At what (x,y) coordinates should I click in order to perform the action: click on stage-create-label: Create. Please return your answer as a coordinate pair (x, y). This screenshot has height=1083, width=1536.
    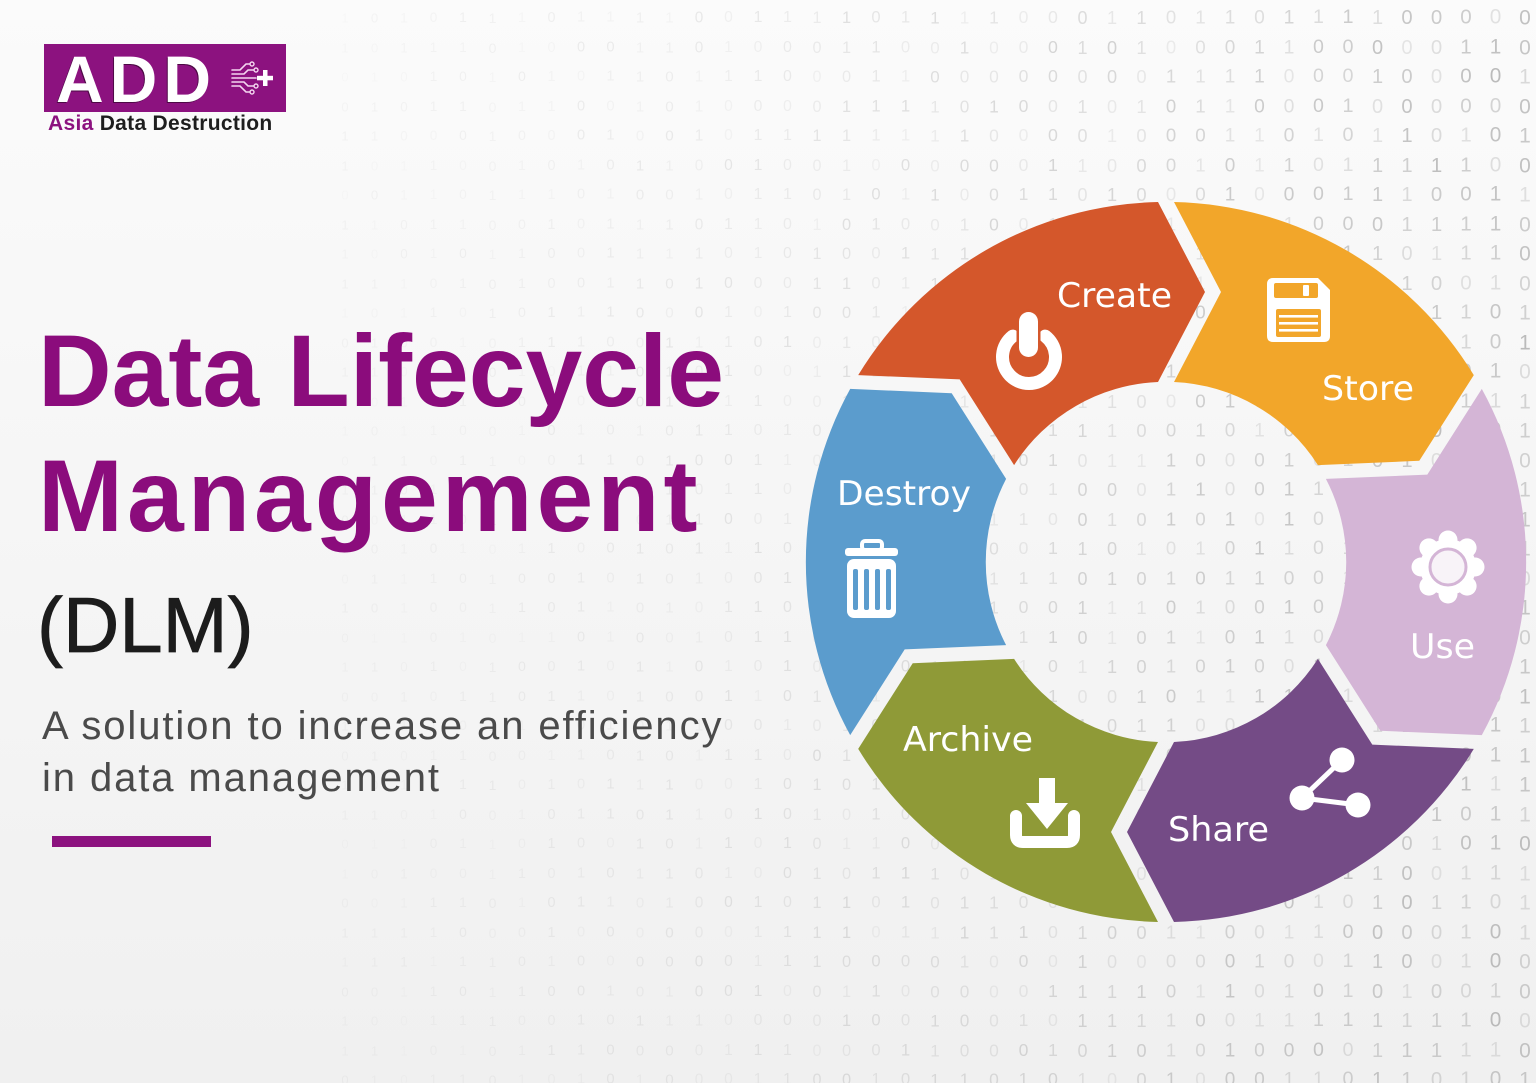
    Looking at the image, I should click on (1114, 296).